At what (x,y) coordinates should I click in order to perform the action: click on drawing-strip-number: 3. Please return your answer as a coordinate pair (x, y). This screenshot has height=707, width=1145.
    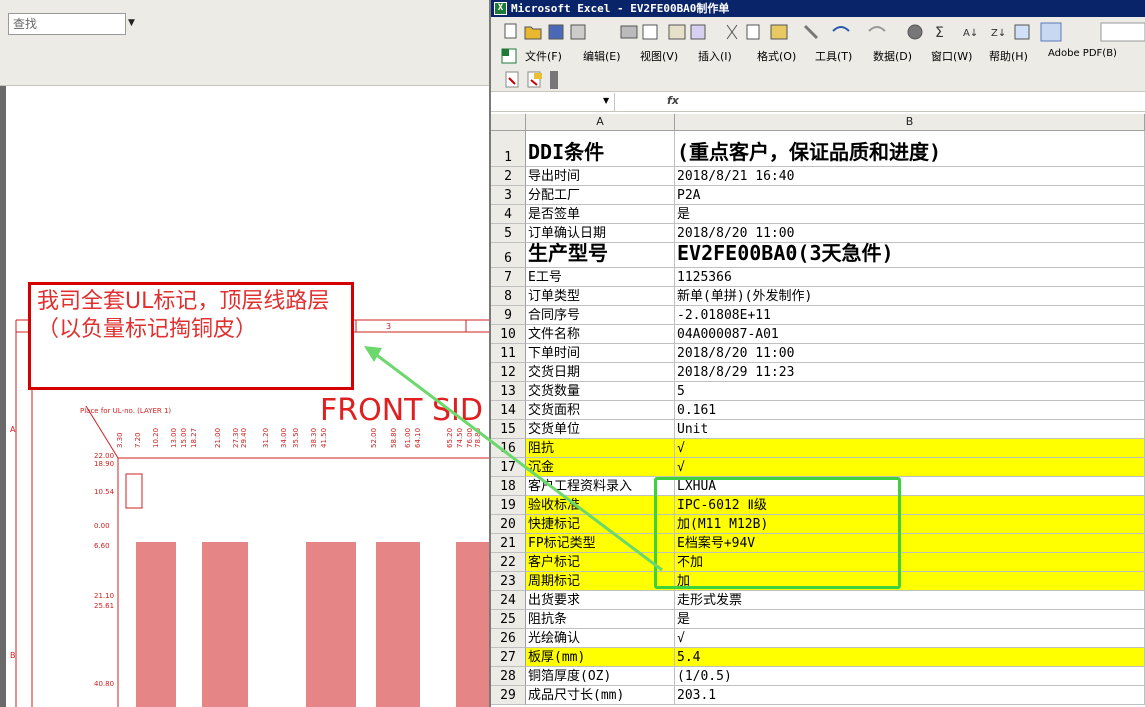
    Looking at the image, I should click on (388, 326).